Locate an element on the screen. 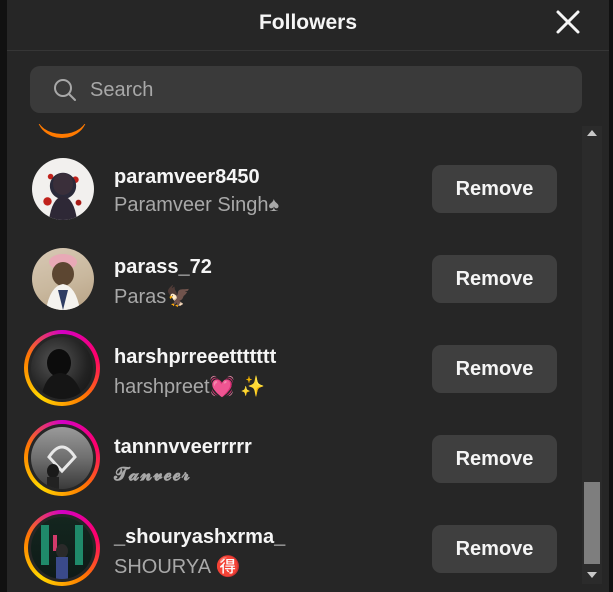 This screenshot has width=613, height=592. list-item: _shouryashxrma_ SHOURYA 🉐 Remove is located at coordinates (293, 547).